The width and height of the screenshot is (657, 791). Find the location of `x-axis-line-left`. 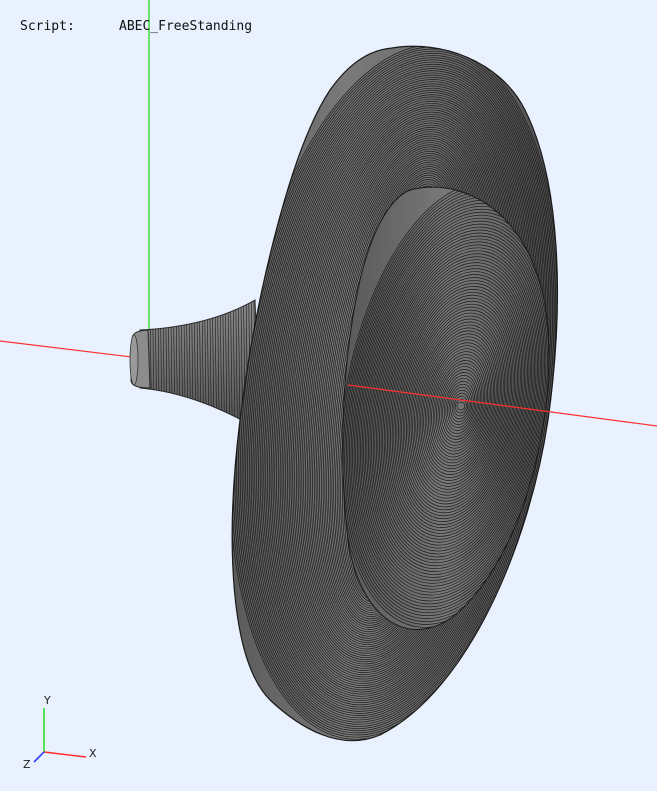

x-axis-line-left is located at coordinates (70, 349).